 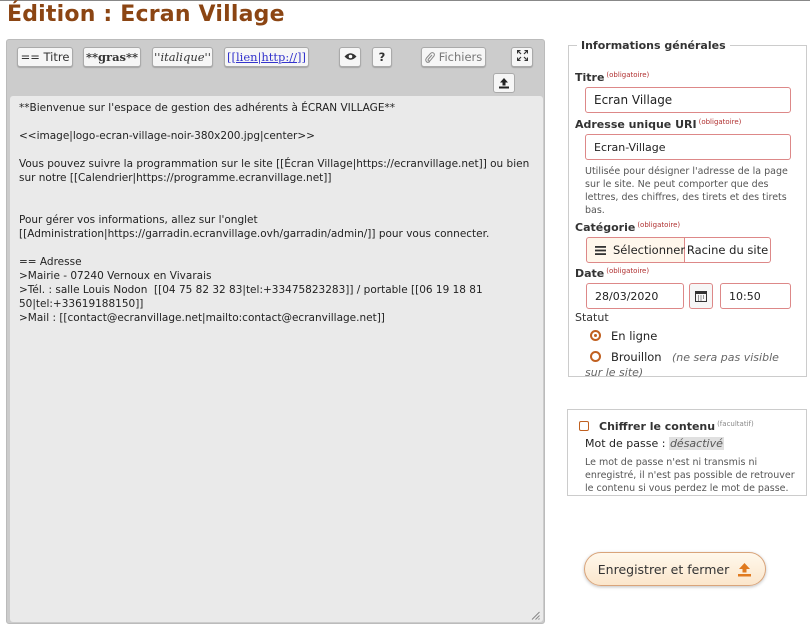 I want to click on uri-label: Adresse unique URI (obligatoire), so click(x=658, y=124).